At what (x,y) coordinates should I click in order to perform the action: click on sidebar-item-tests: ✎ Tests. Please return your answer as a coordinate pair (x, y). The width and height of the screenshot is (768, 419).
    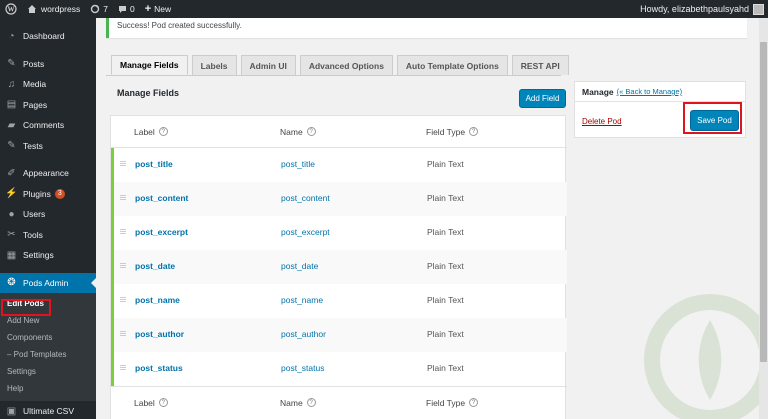
    Looking at the image, I should click on (48, 146).